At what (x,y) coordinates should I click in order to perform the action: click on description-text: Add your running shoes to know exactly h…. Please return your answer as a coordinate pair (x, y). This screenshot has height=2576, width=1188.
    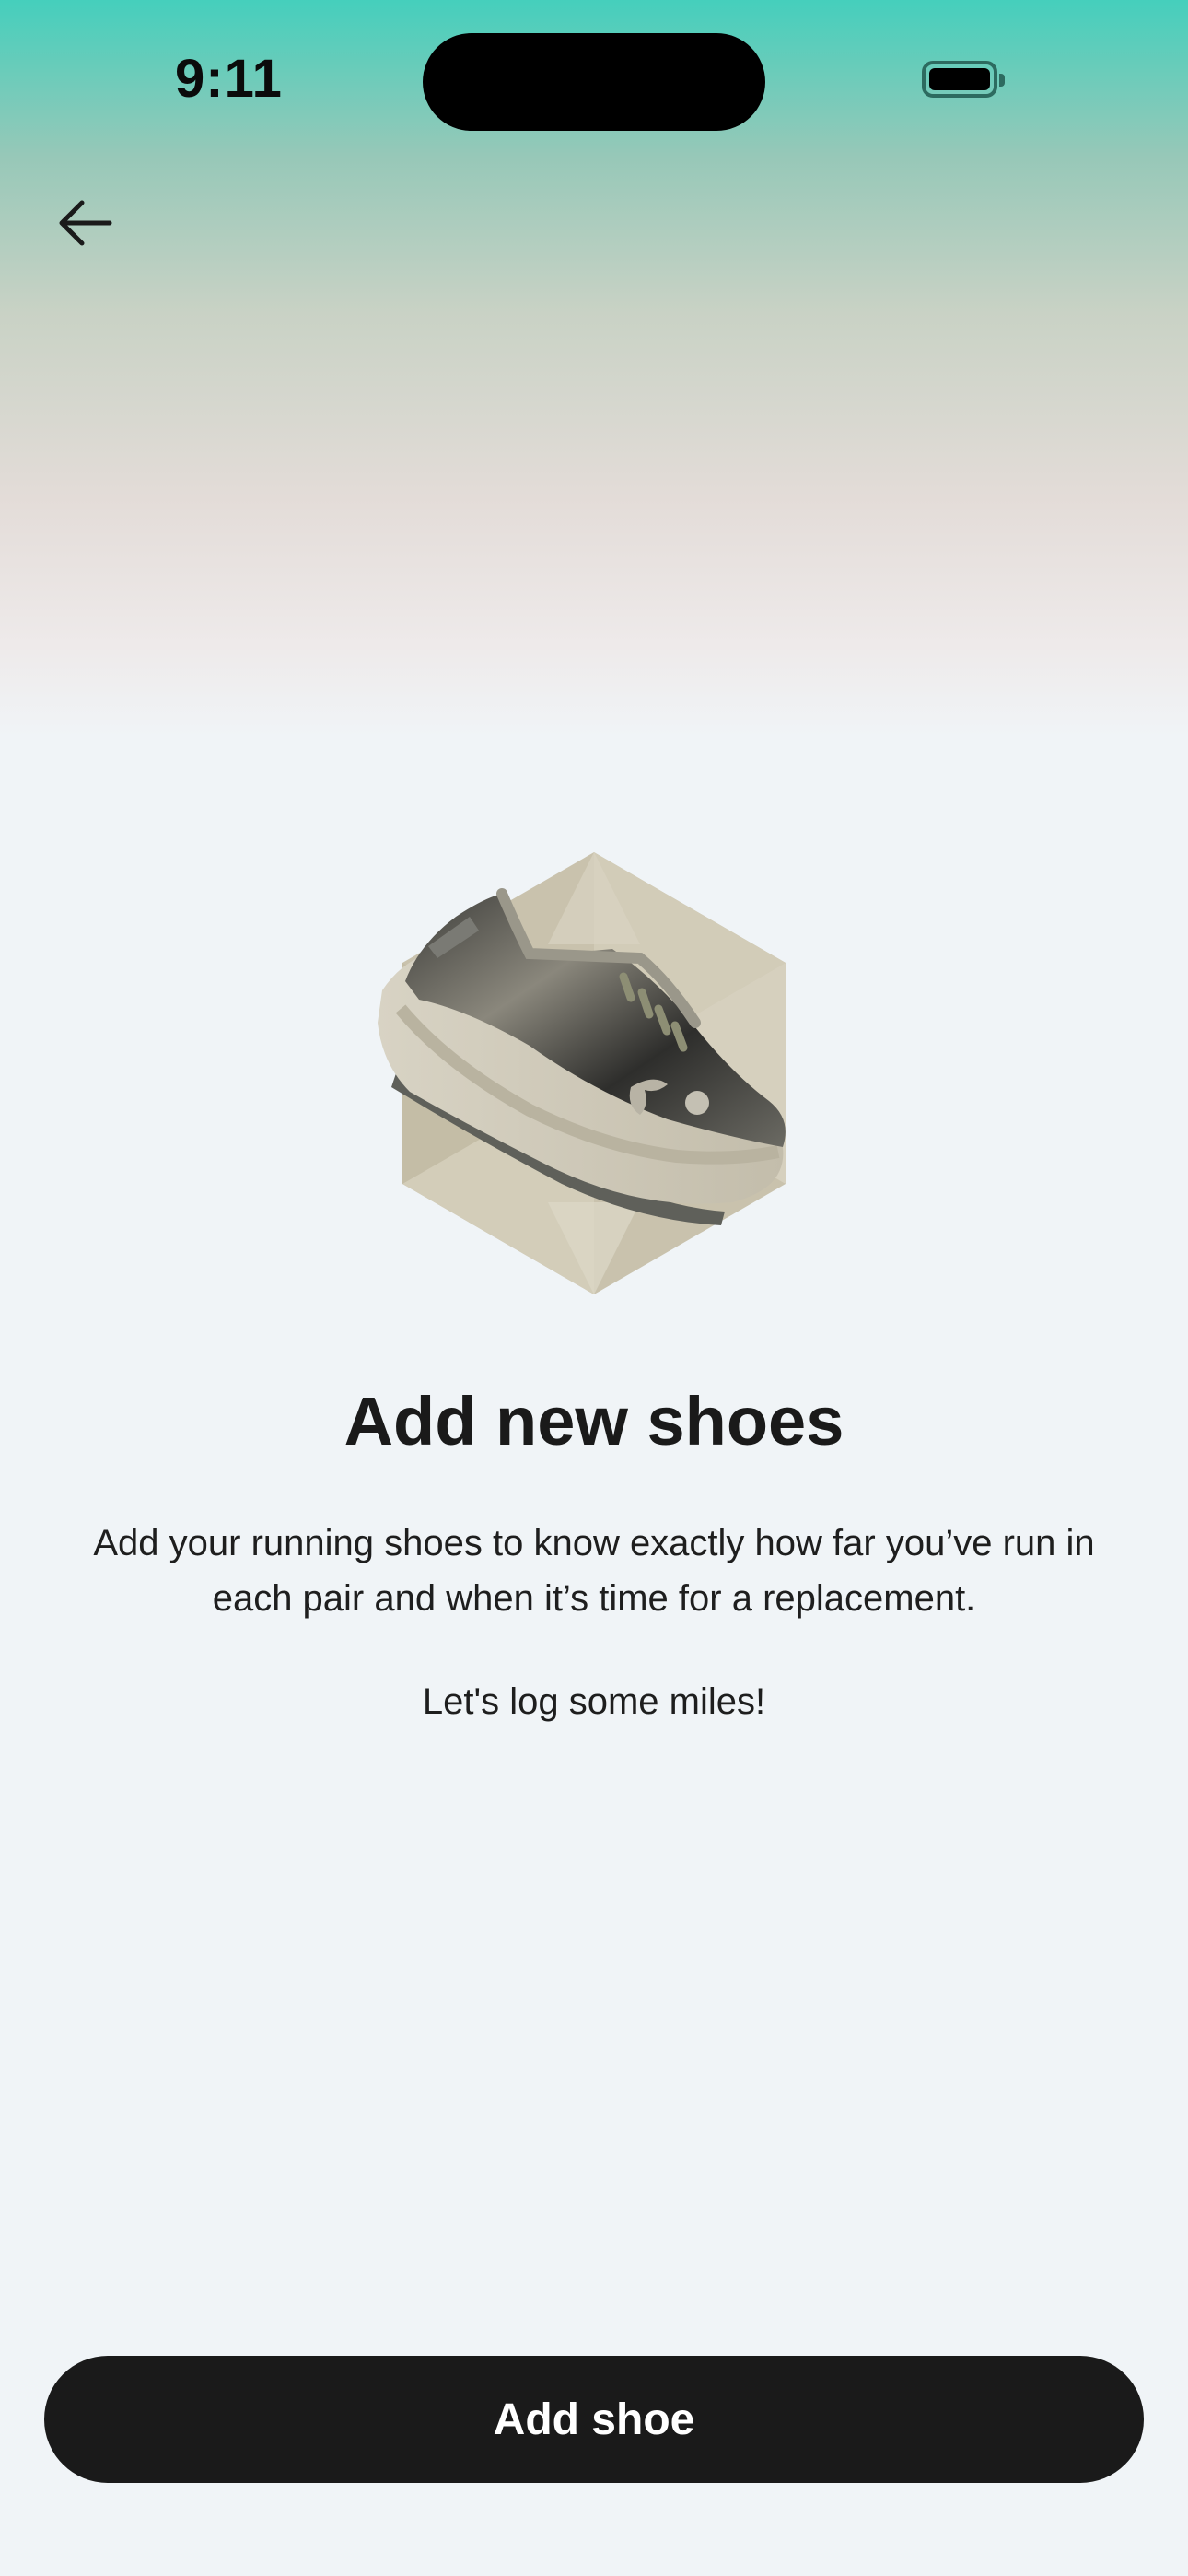
    Looking at the image, I should click on (594, 1571).